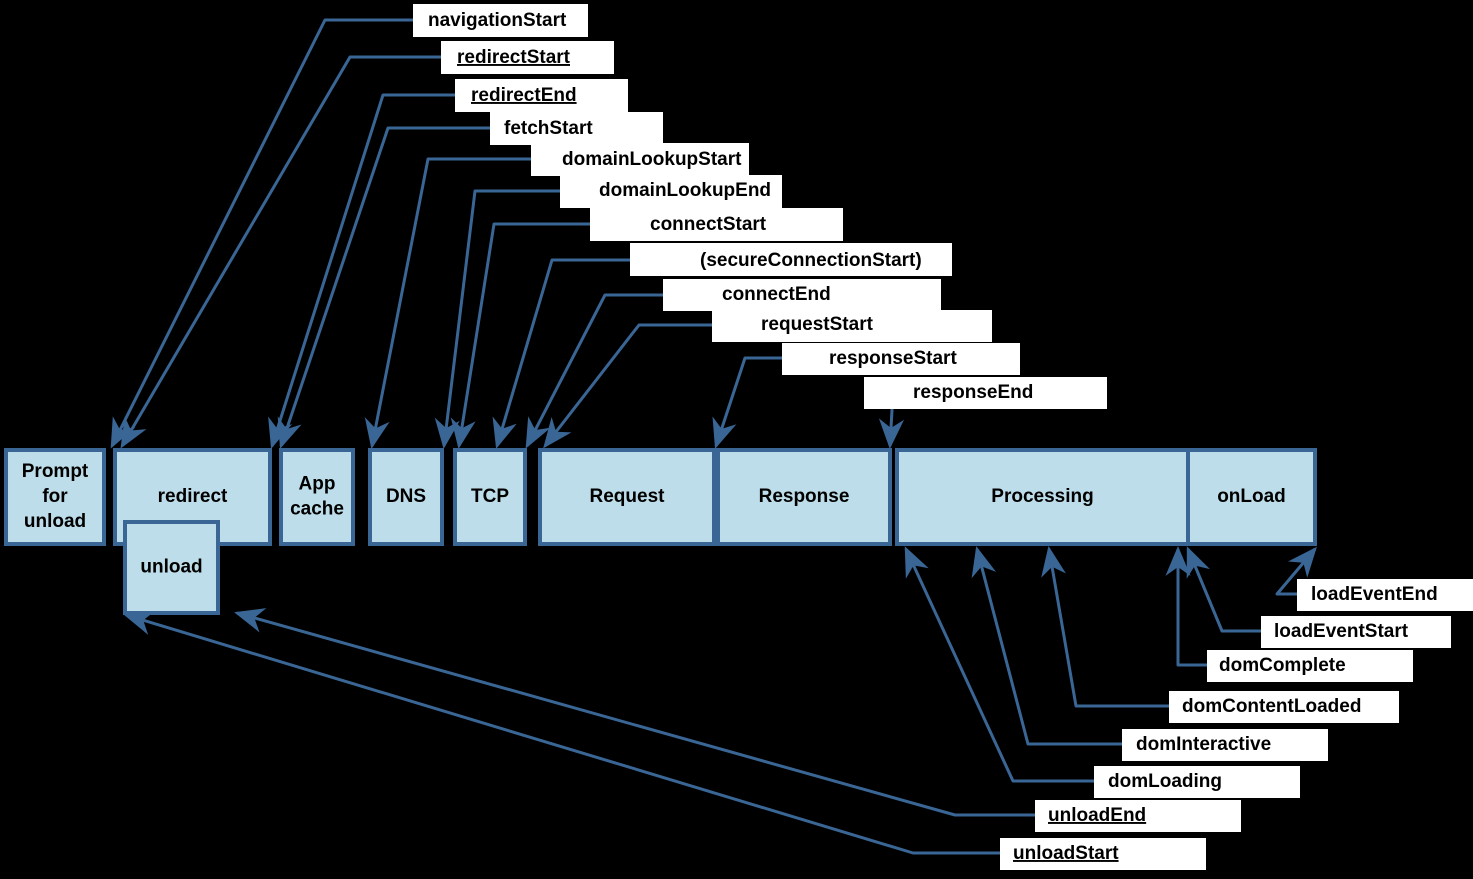  I want to click on milestone-label-navigationStart: navigationStart, so click(497, 20).